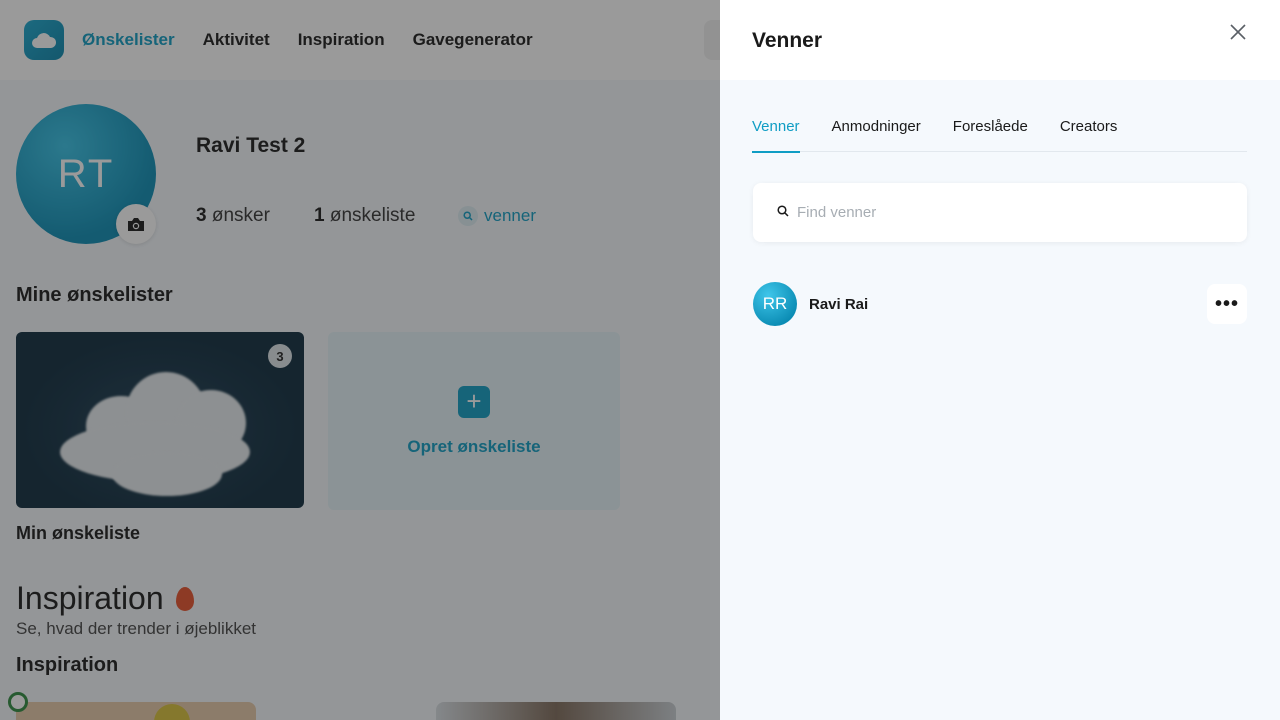  Describe the element at coordinates (783, 213) in the screenshot. I see `search-icon` at that location.